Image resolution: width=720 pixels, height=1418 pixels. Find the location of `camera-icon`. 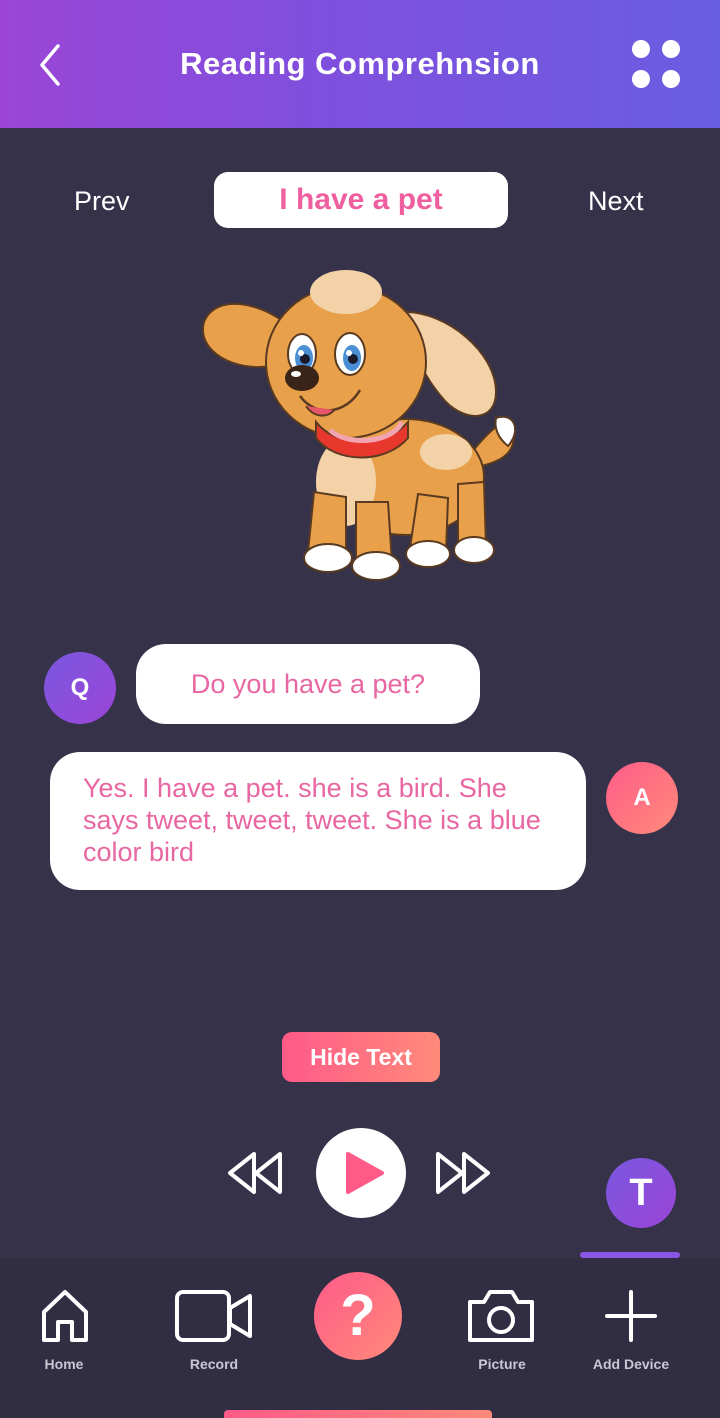

camera-icon is located at coordinates (501, 1316).